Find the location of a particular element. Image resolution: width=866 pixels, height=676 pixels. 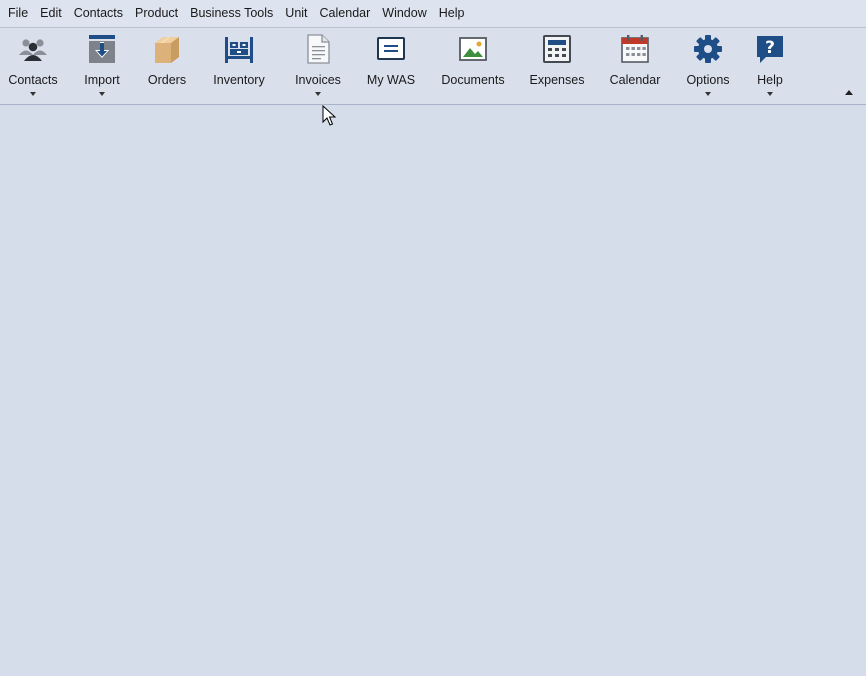

calendar-icon is located at coordinates (635, 49).